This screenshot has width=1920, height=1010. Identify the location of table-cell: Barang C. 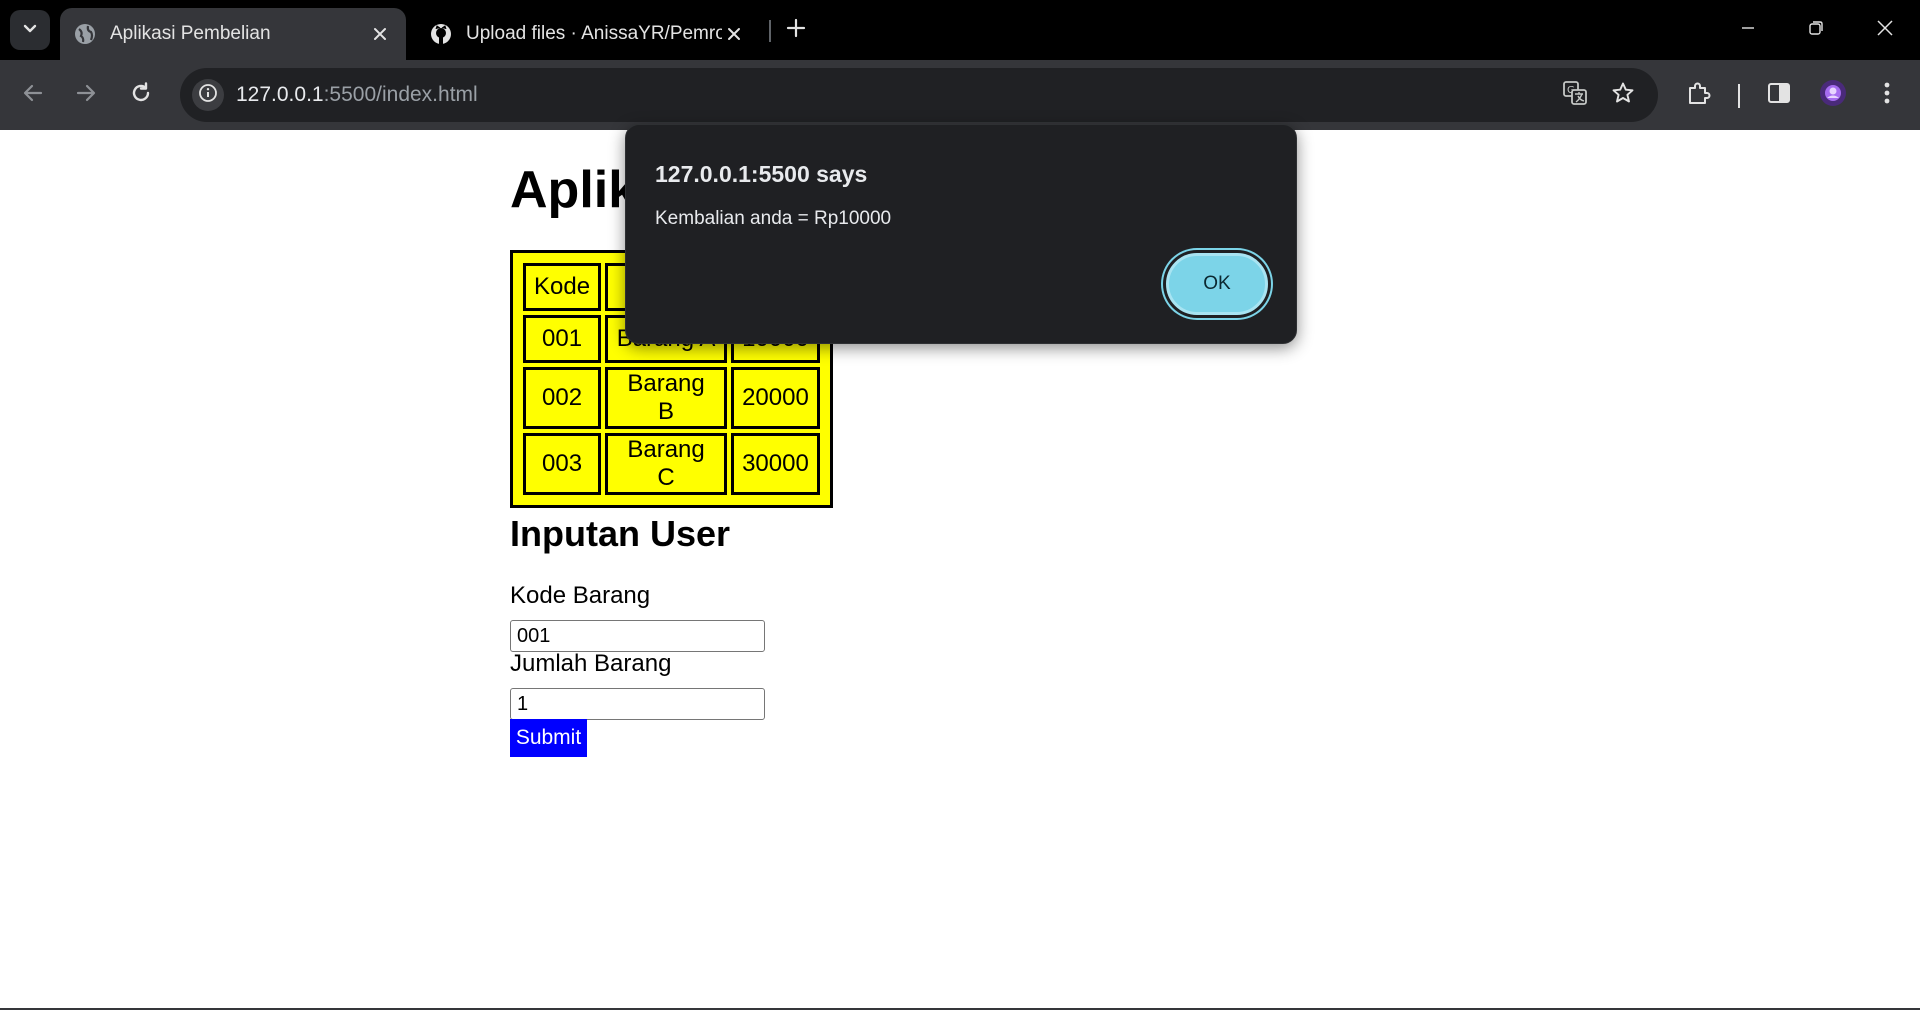
(666, 464).